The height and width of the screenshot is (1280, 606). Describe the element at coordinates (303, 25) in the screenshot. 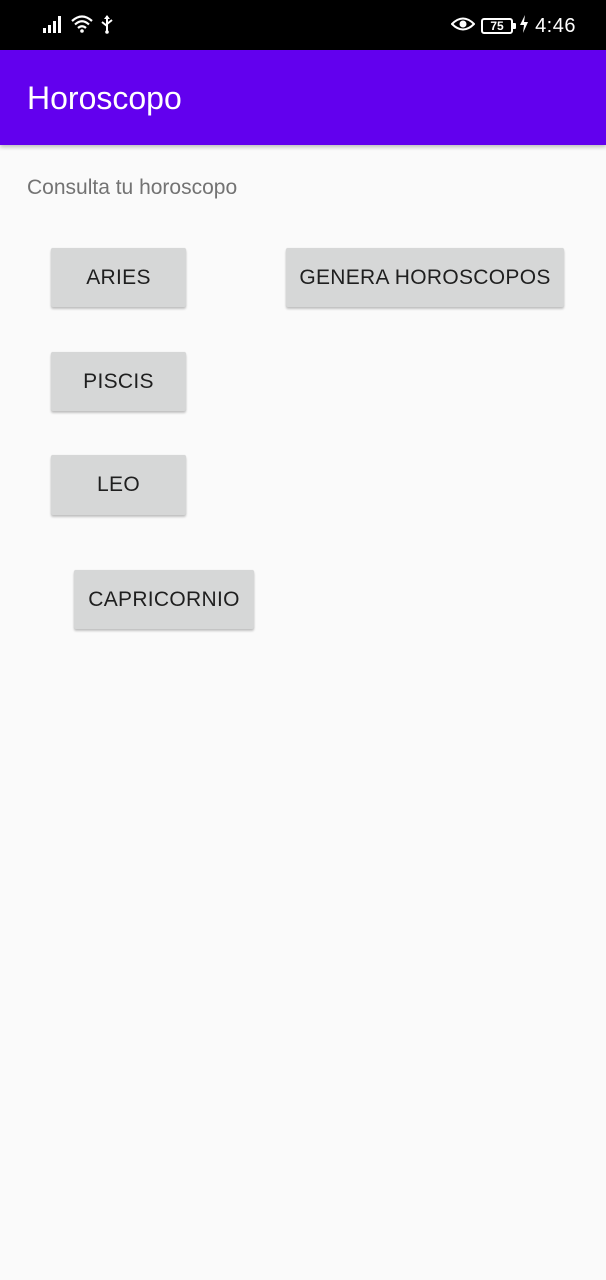

I see `status-bar: 75 4:46` at that location.